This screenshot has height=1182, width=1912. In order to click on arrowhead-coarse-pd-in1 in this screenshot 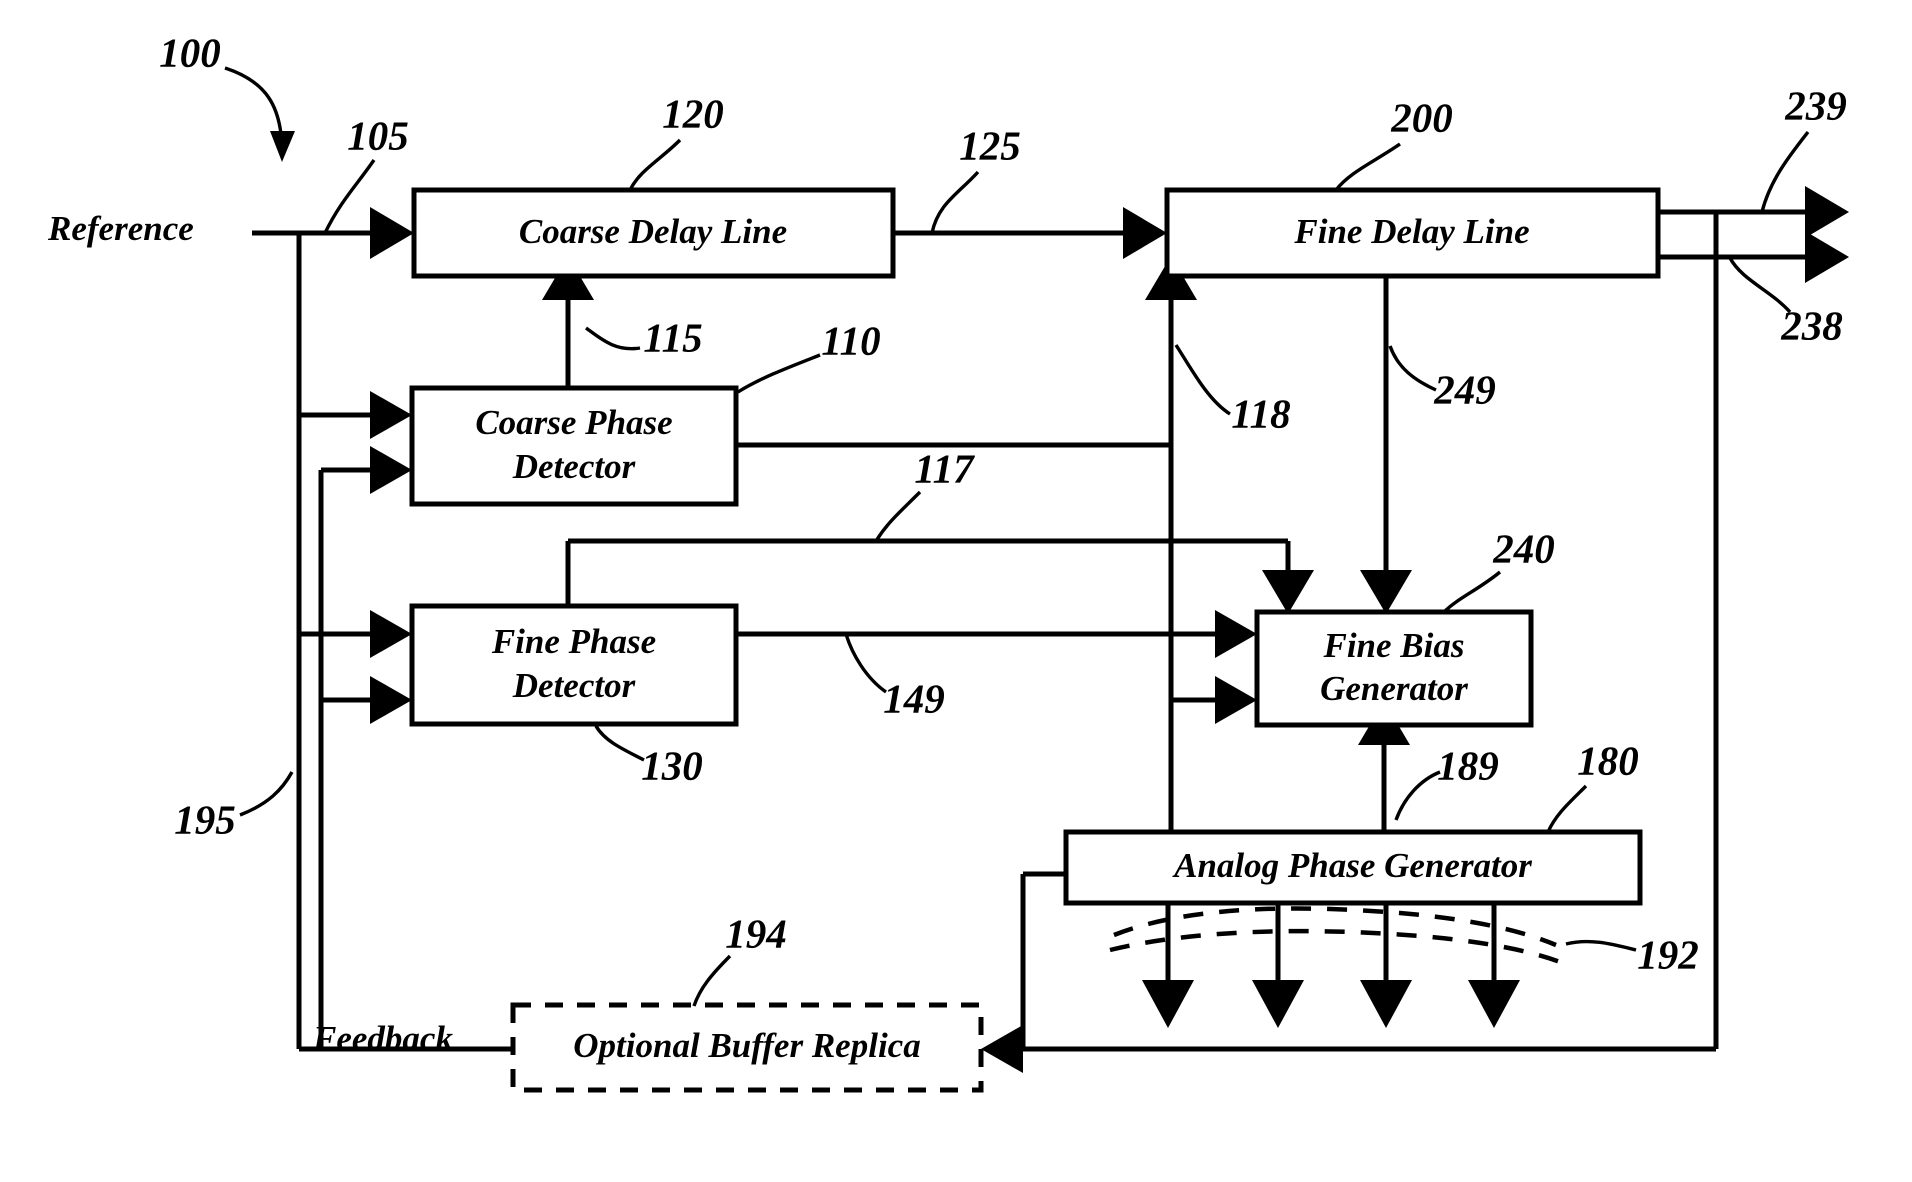, I will do `click(391, 415)`.